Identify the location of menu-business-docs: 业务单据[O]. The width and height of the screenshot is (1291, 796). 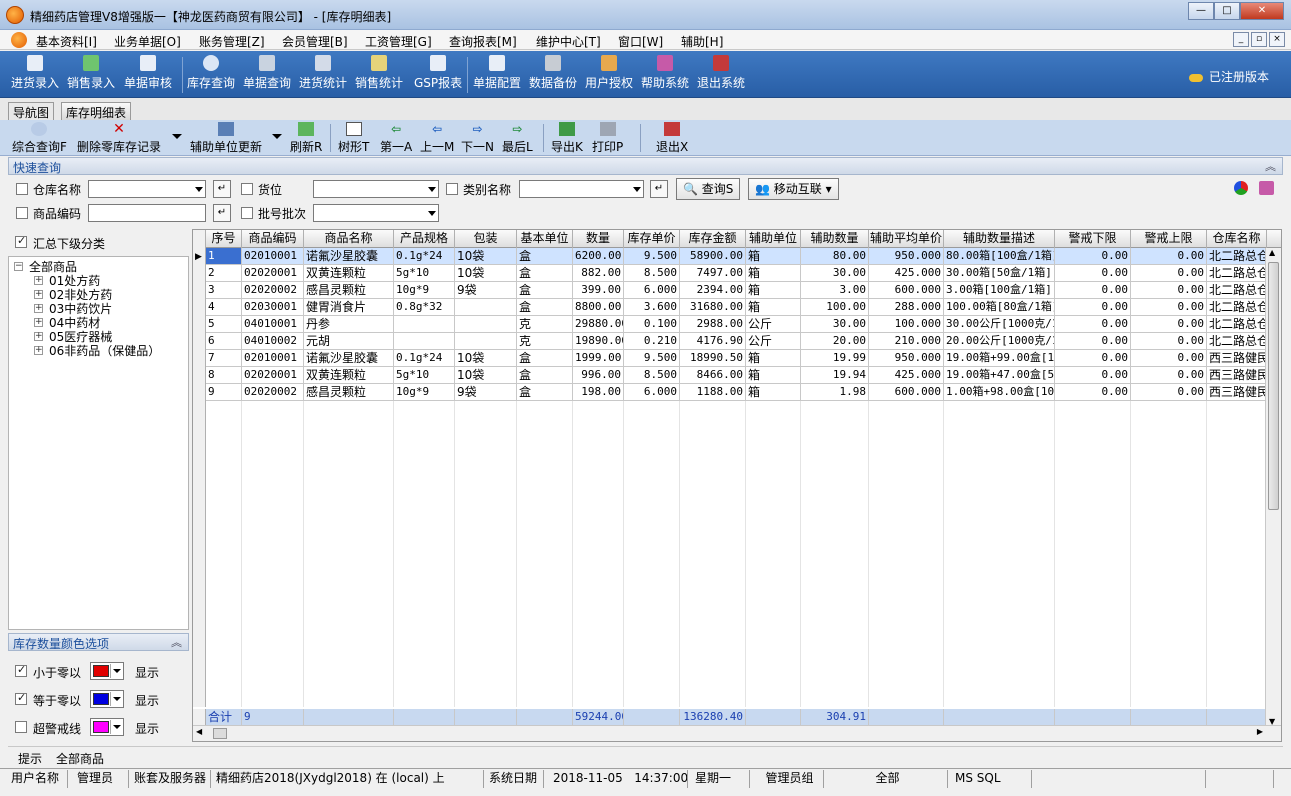
(147, 41).